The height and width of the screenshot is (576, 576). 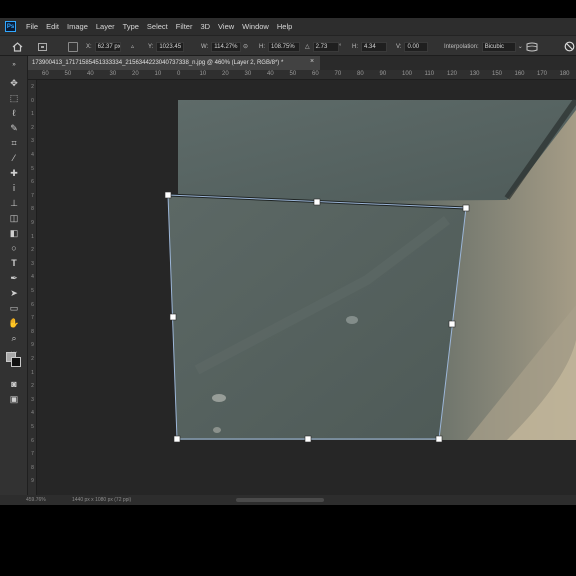 What do you see at coordinates (14, 173) in the screenshot?
I see `healing-brush-tool-icon: ✚` at bounding box center [14, 173].